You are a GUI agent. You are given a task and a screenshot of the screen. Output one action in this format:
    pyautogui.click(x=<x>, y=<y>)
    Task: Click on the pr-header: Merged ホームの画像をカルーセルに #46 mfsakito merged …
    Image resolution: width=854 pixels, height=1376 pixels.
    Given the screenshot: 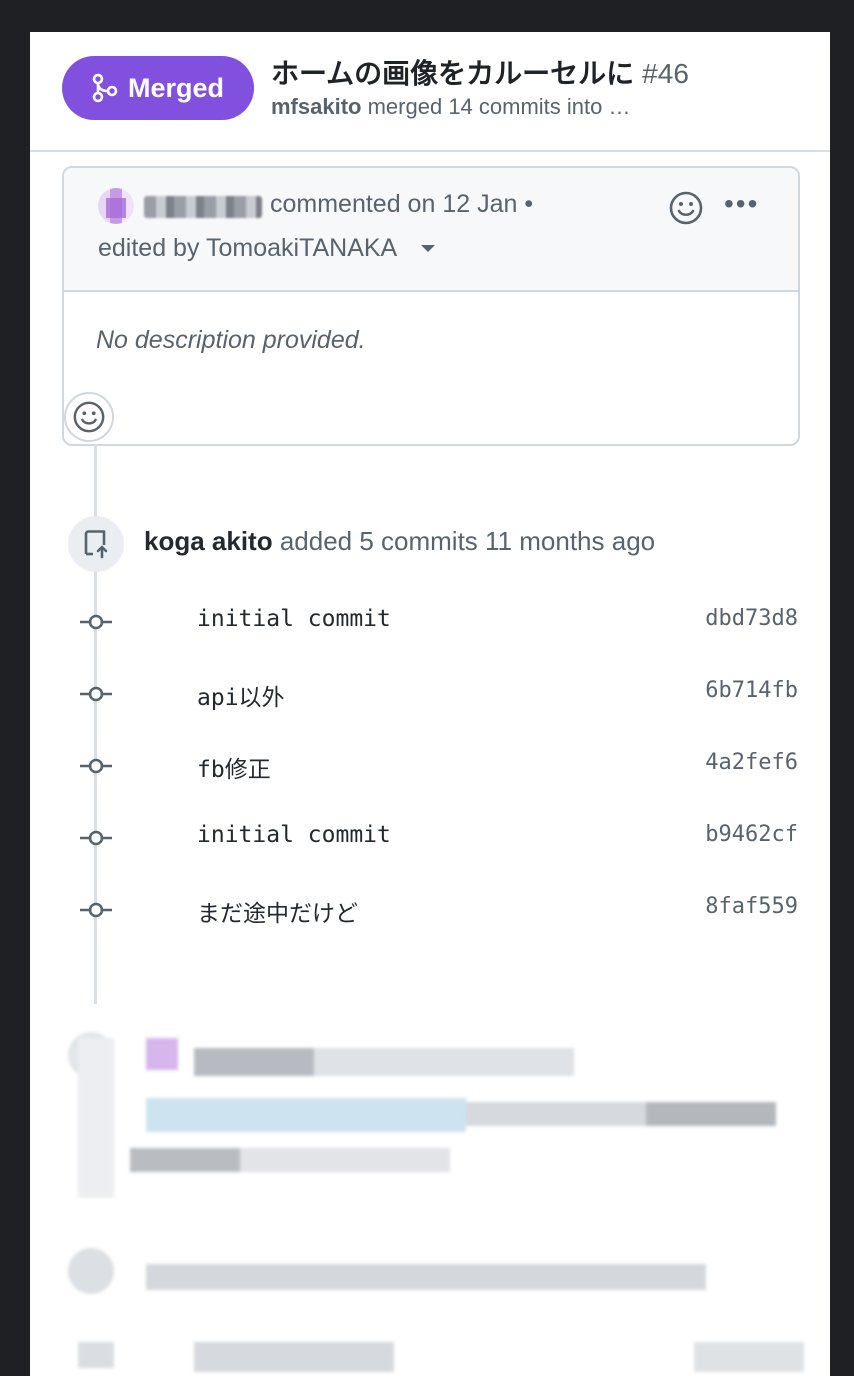 What is the action you would take?
    pyautogui.click(x=430, y=92)
    